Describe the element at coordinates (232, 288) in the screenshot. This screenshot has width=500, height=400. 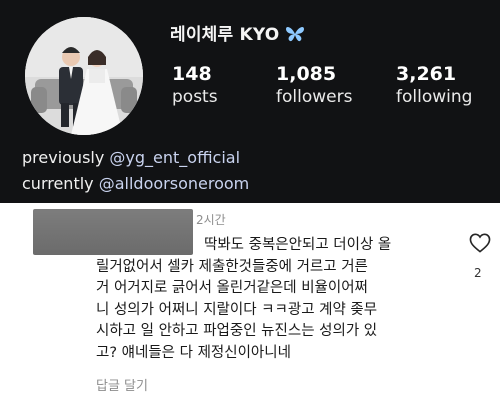
I see `comment-line: 거 어거지로 긁어서 올린거같은데 비율이어쩌` at that location.